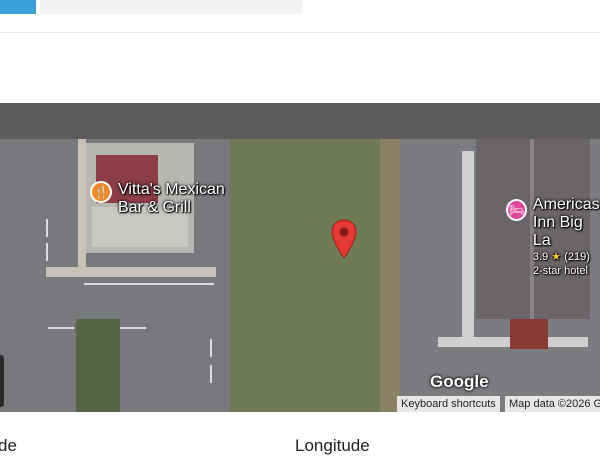 This screenshot has height=456, width=600. I want to click on fork-knife-icon: 🍴, so click(101, 192).